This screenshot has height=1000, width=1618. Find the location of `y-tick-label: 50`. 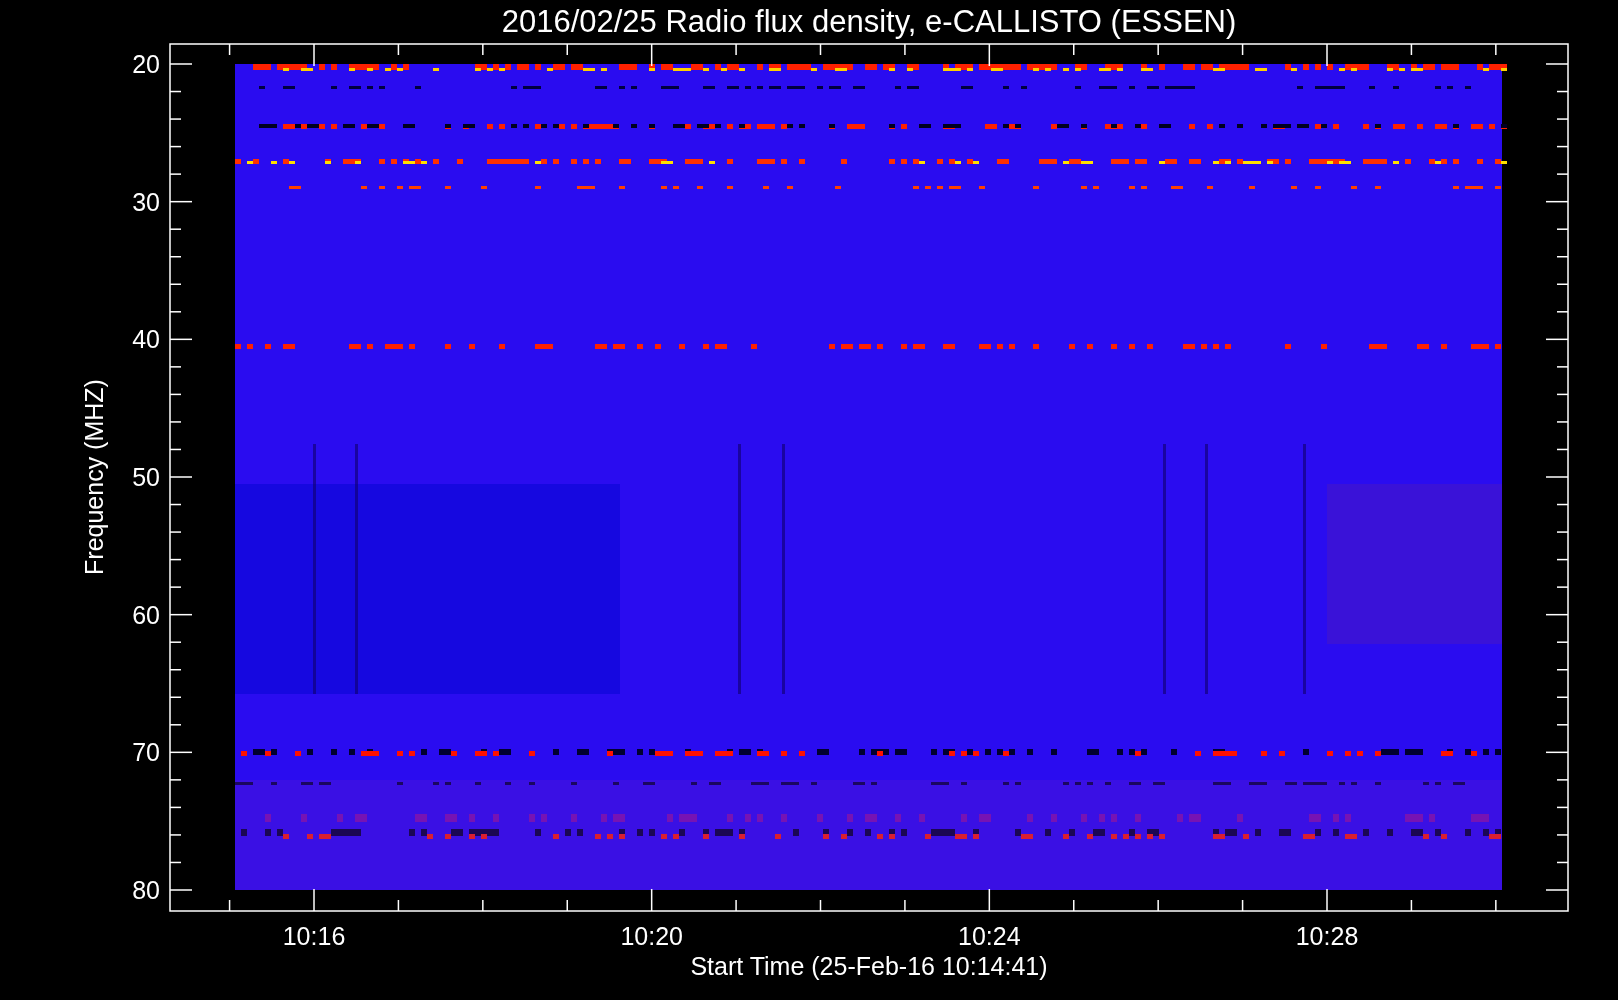

y-tick-label: 50 is located at coordinates (146, 477).